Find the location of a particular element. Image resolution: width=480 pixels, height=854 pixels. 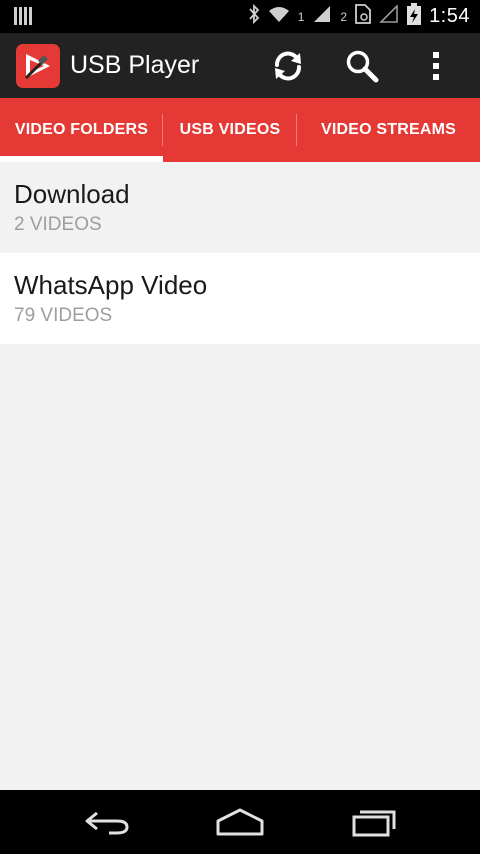

home-icon is located at coordinates (240, 822).